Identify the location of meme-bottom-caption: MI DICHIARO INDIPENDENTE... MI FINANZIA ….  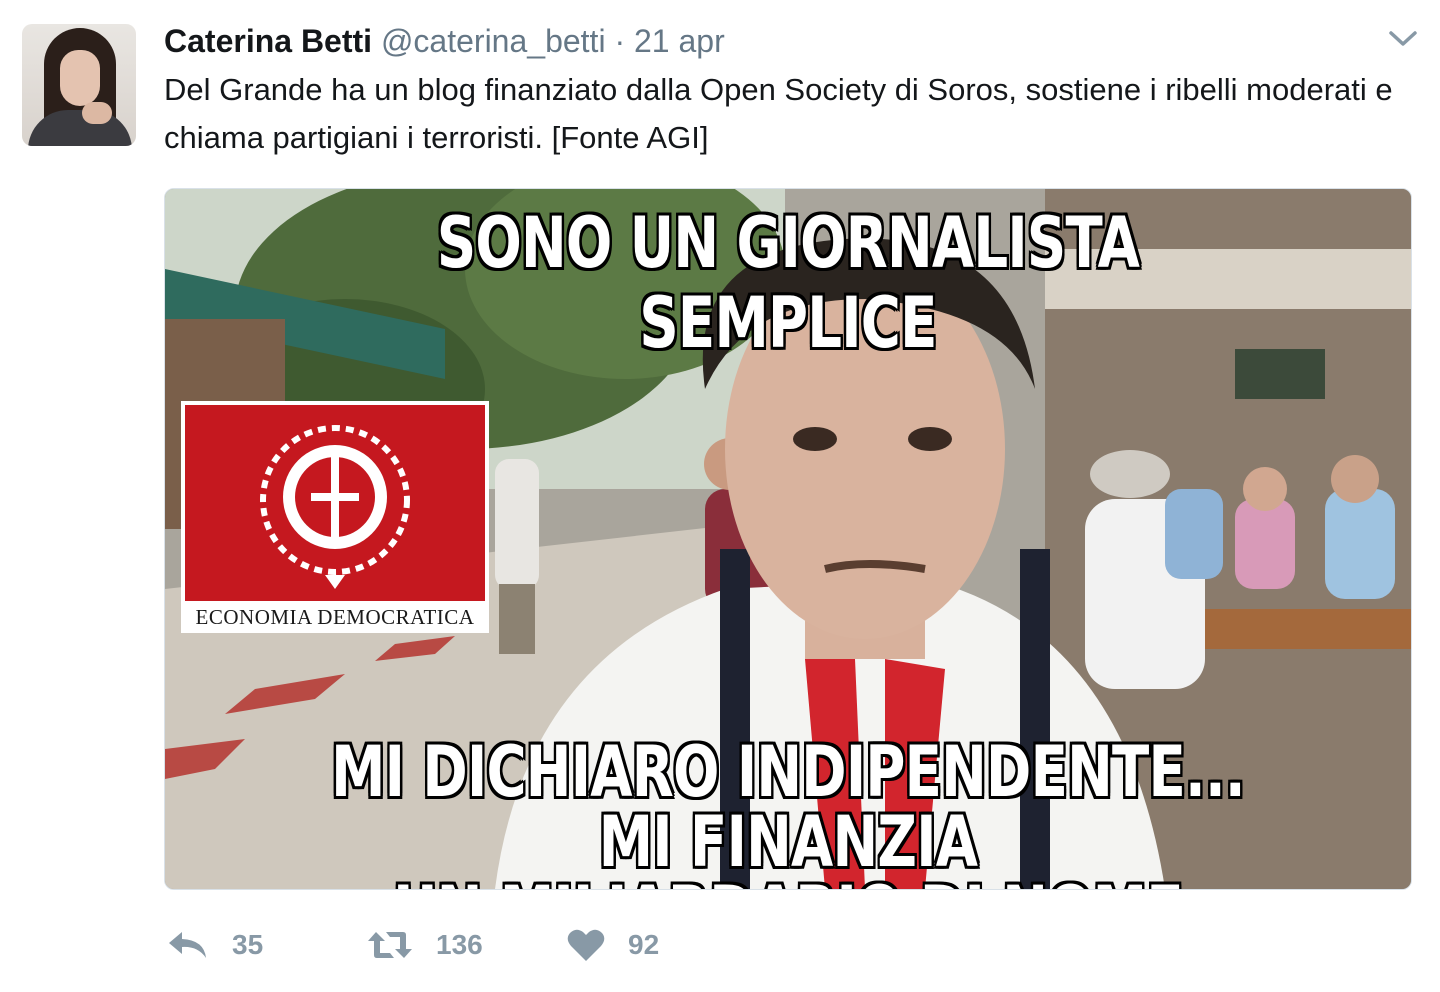
(788, 810).